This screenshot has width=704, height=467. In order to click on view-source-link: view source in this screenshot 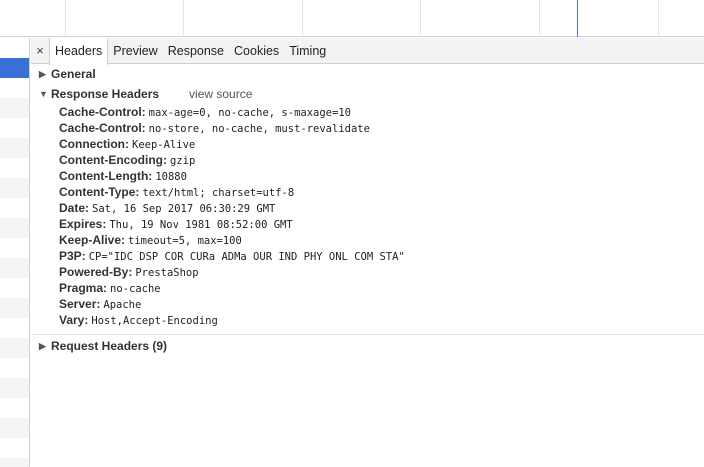, I will do `click(220, 94)`.